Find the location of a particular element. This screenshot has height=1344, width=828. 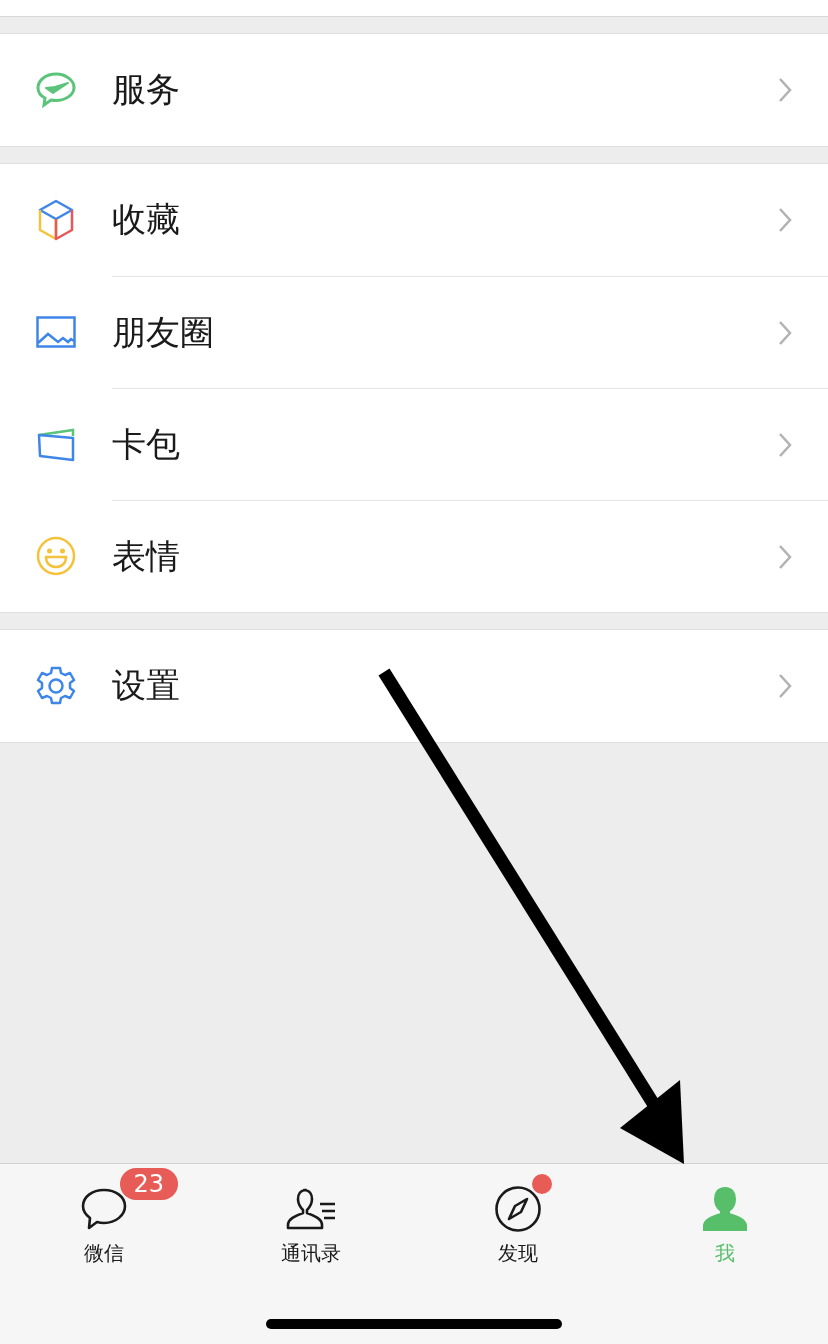

menu-item: 卡包 is located at coordinates (414, 444).